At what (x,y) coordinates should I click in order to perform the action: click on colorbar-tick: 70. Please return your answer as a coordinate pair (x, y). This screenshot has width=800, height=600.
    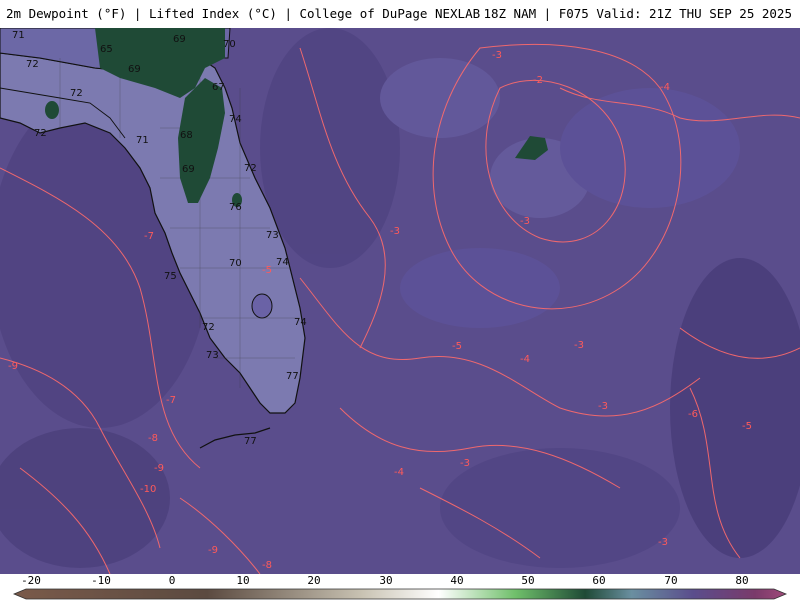
    Looking at the image, I should click on (671, 580).